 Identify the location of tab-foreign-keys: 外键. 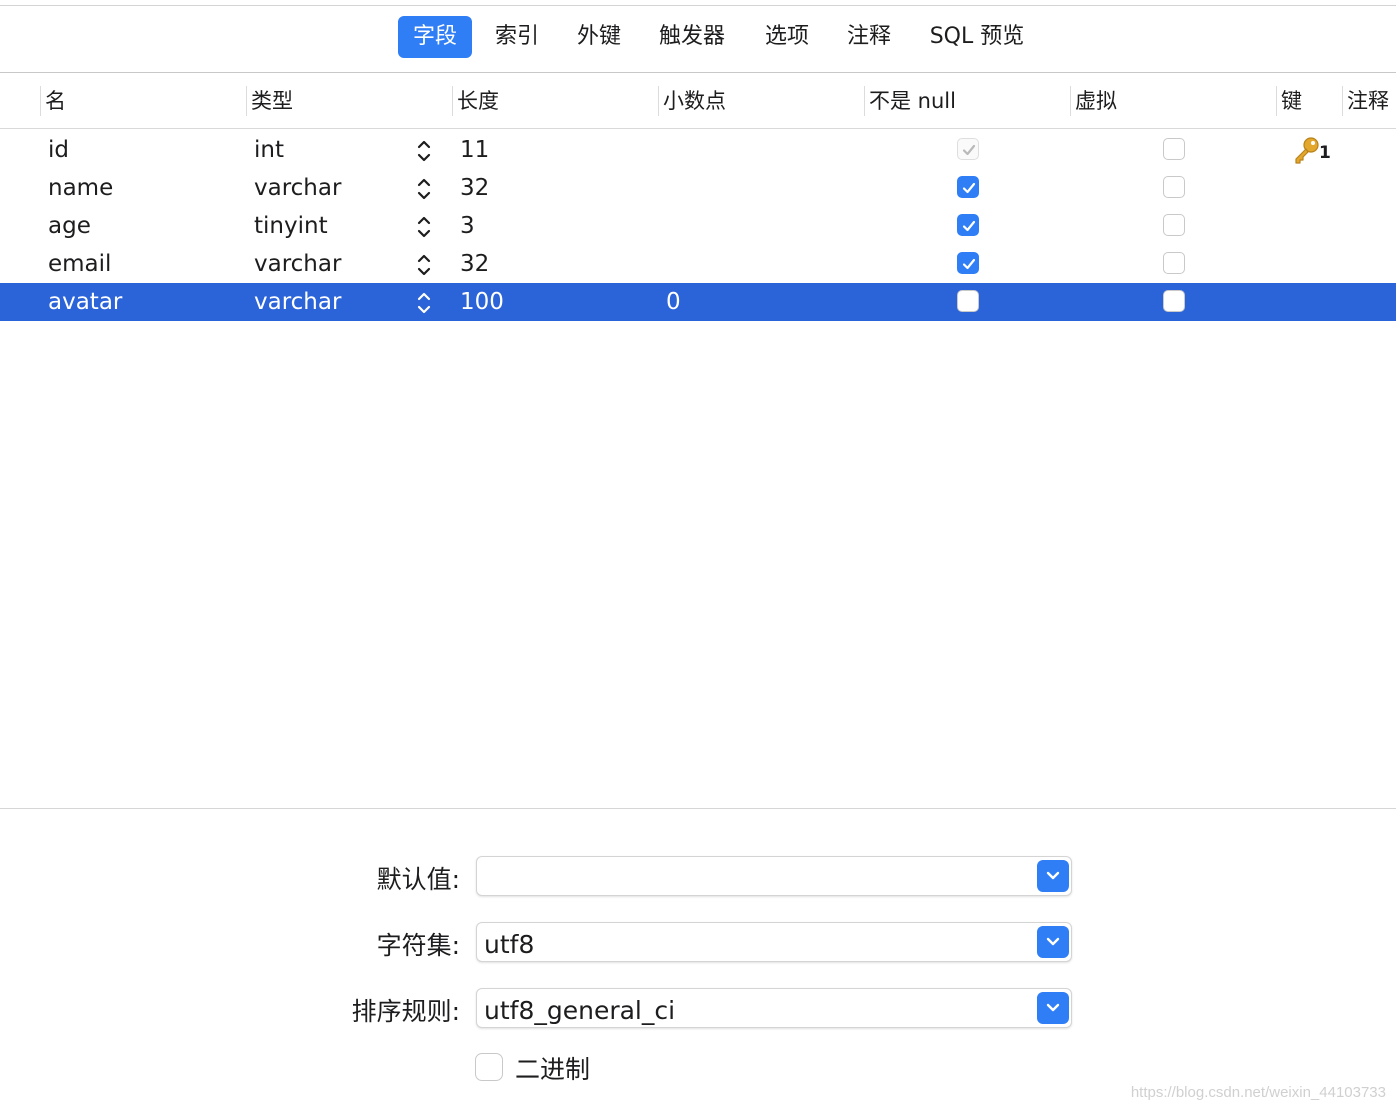
(599, 37).